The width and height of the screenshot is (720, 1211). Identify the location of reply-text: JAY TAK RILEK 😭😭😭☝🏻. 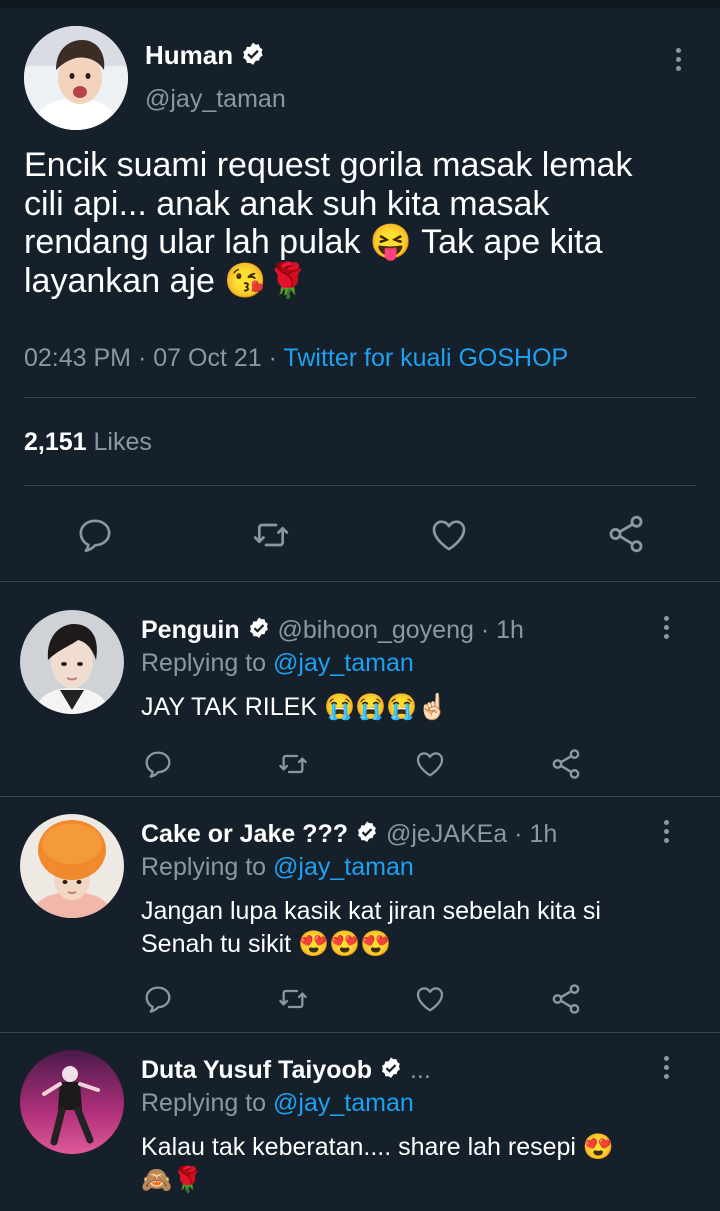
(294, 707).